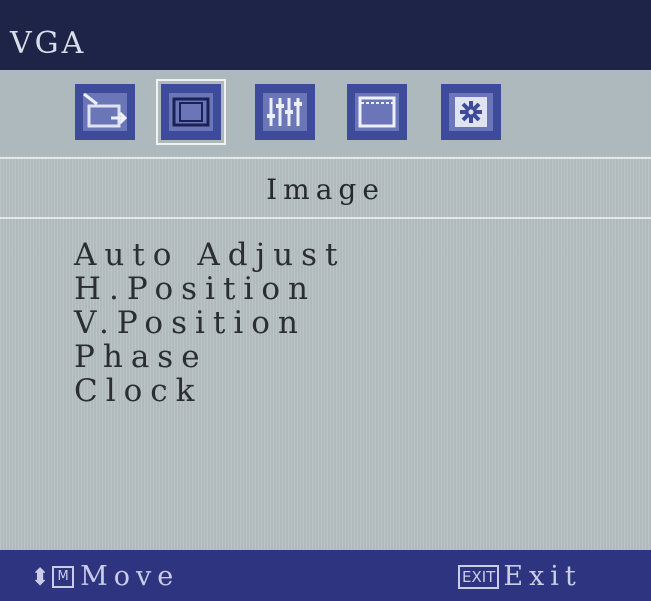 The image size is (651, 601). Describe the element at coordinates (479, 576) in the screenshot. I see `exit-key-icon: EXIT` at that location.